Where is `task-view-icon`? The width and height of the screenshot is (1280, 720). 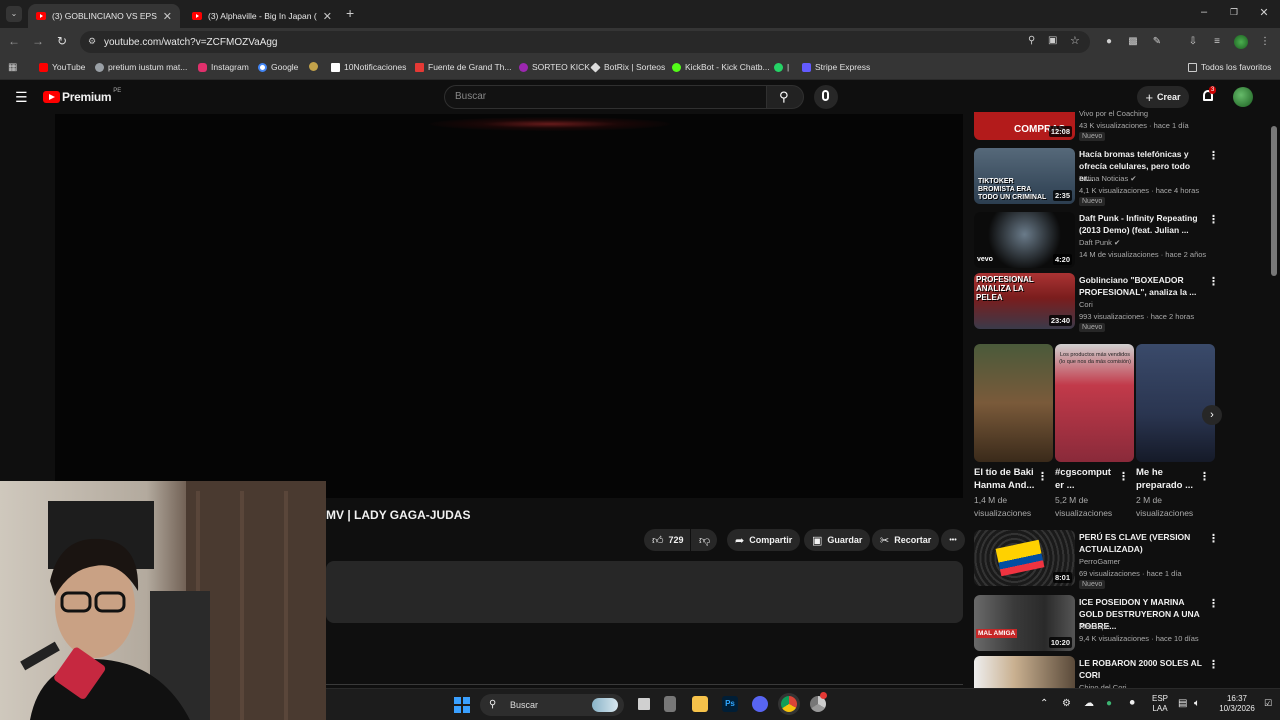
task-view-icon is located at coordinates (644, 704).